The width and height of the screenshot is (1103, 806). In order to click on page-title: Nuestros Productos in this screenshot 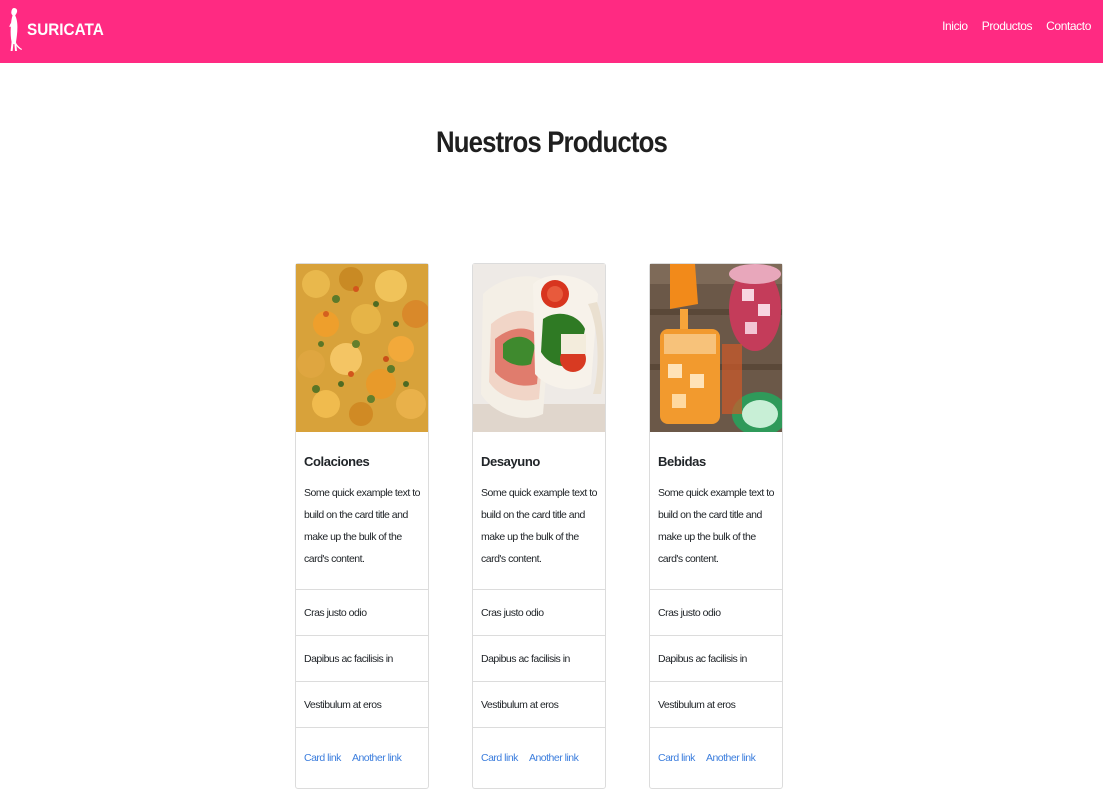, I will do `click(551, 142)`.